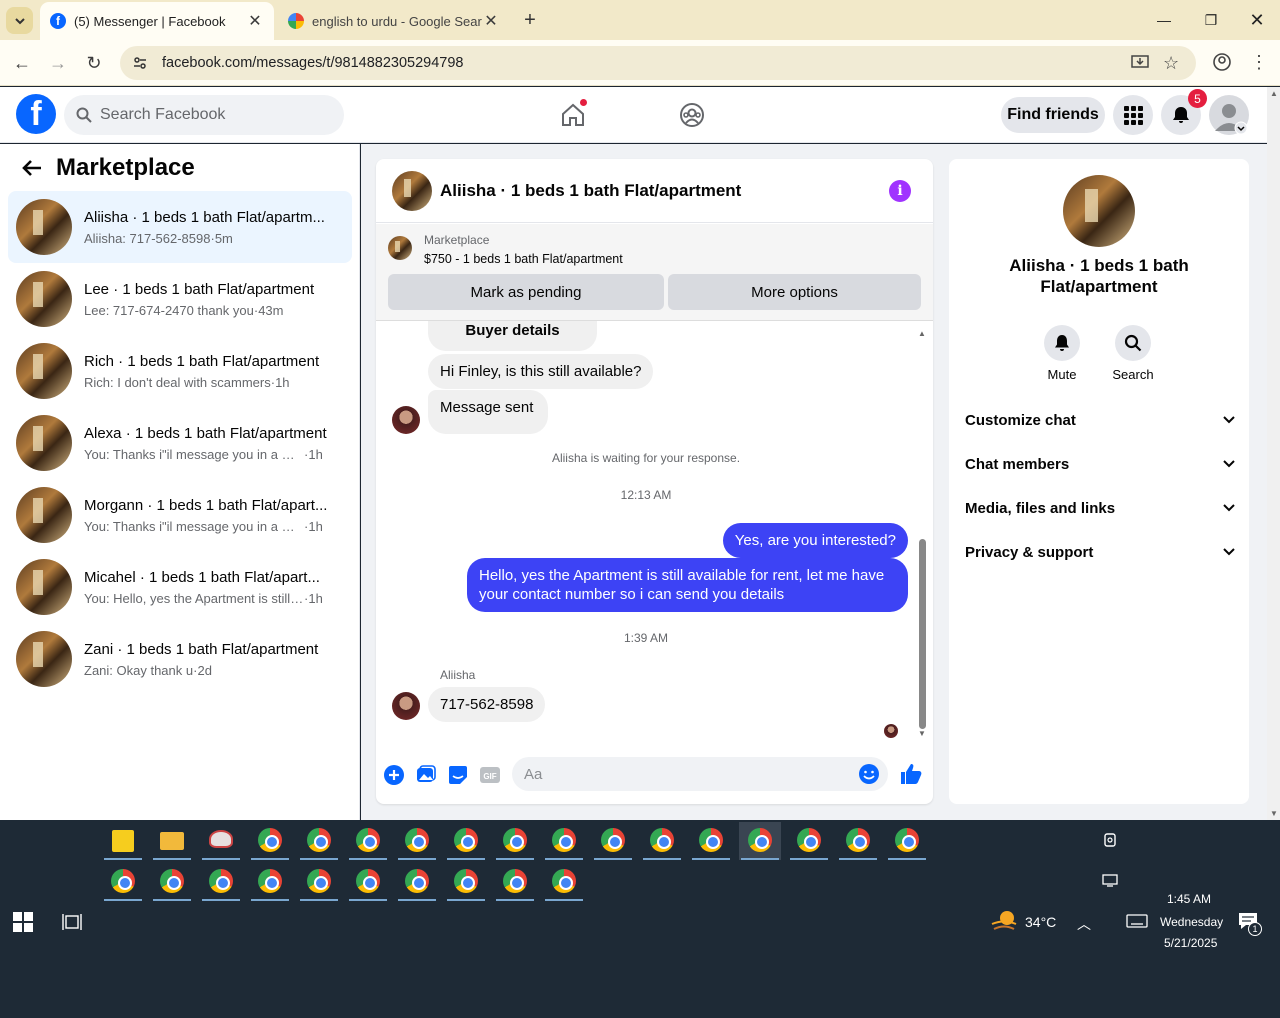 This screenshot has width=1280, height=1018. What do you see at coordinates (22, 63) in the screenshot?
I see `back-button: ←` at bounding box center [22, 63].